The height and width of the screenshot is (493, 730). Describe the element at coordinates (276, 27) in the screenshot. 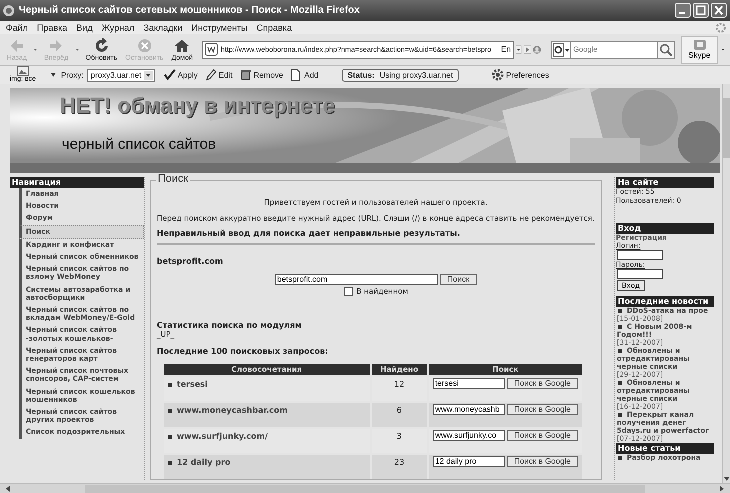

I see `menu-item: Справка` at that location.